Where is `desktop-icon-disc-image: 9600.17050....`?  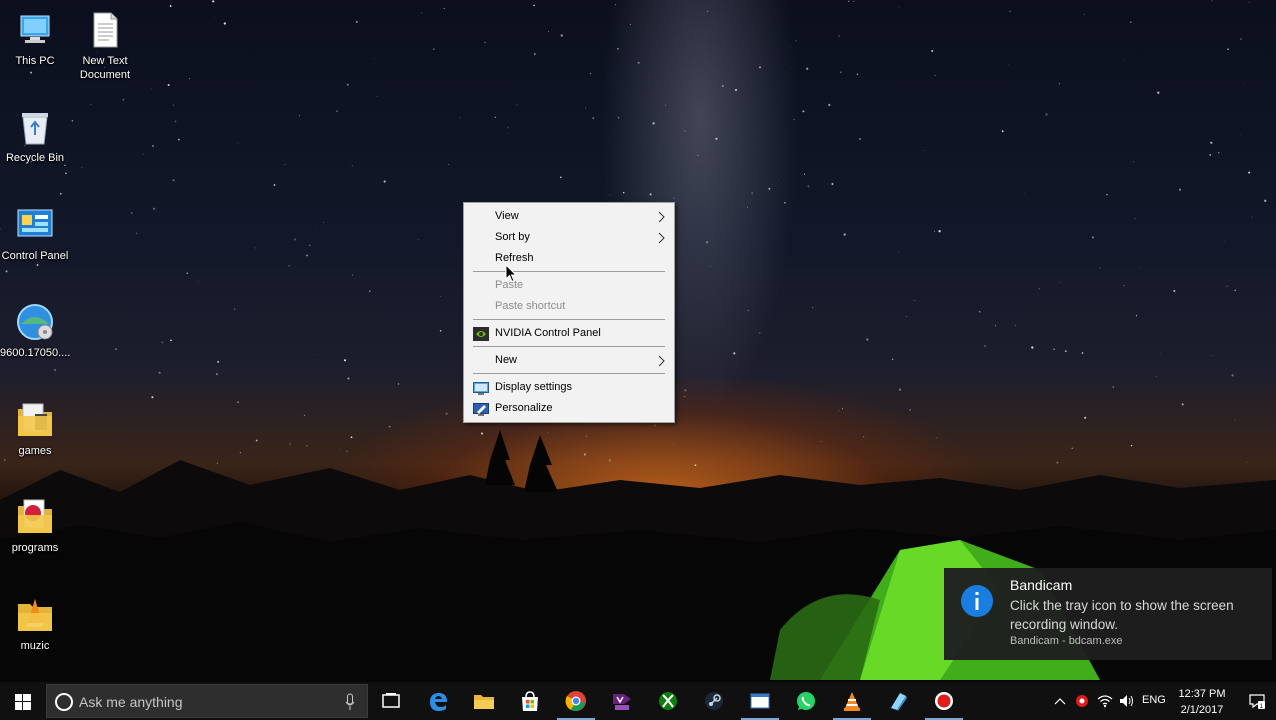 desktop-icon-disc-image: 9600.17050.... is located at coordinates (35, 331).